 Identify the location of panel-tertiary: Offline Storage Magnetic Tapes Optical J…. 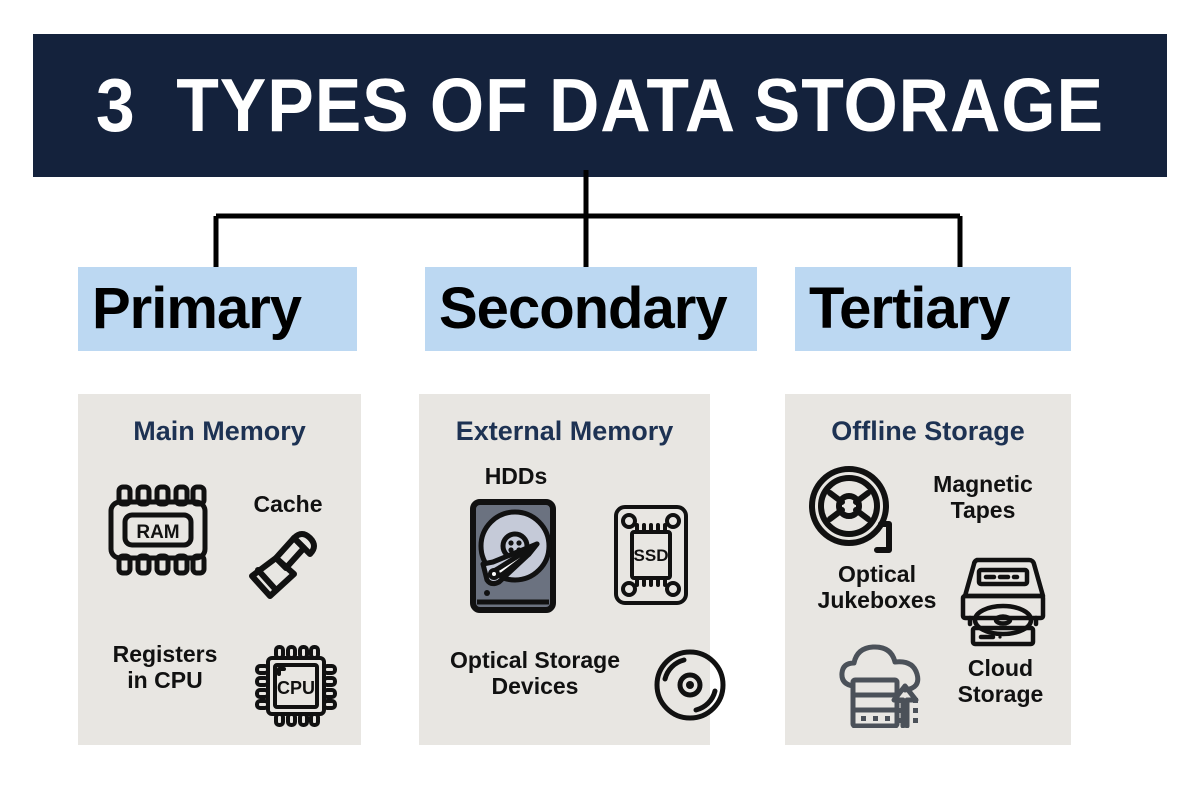
(928, 569).